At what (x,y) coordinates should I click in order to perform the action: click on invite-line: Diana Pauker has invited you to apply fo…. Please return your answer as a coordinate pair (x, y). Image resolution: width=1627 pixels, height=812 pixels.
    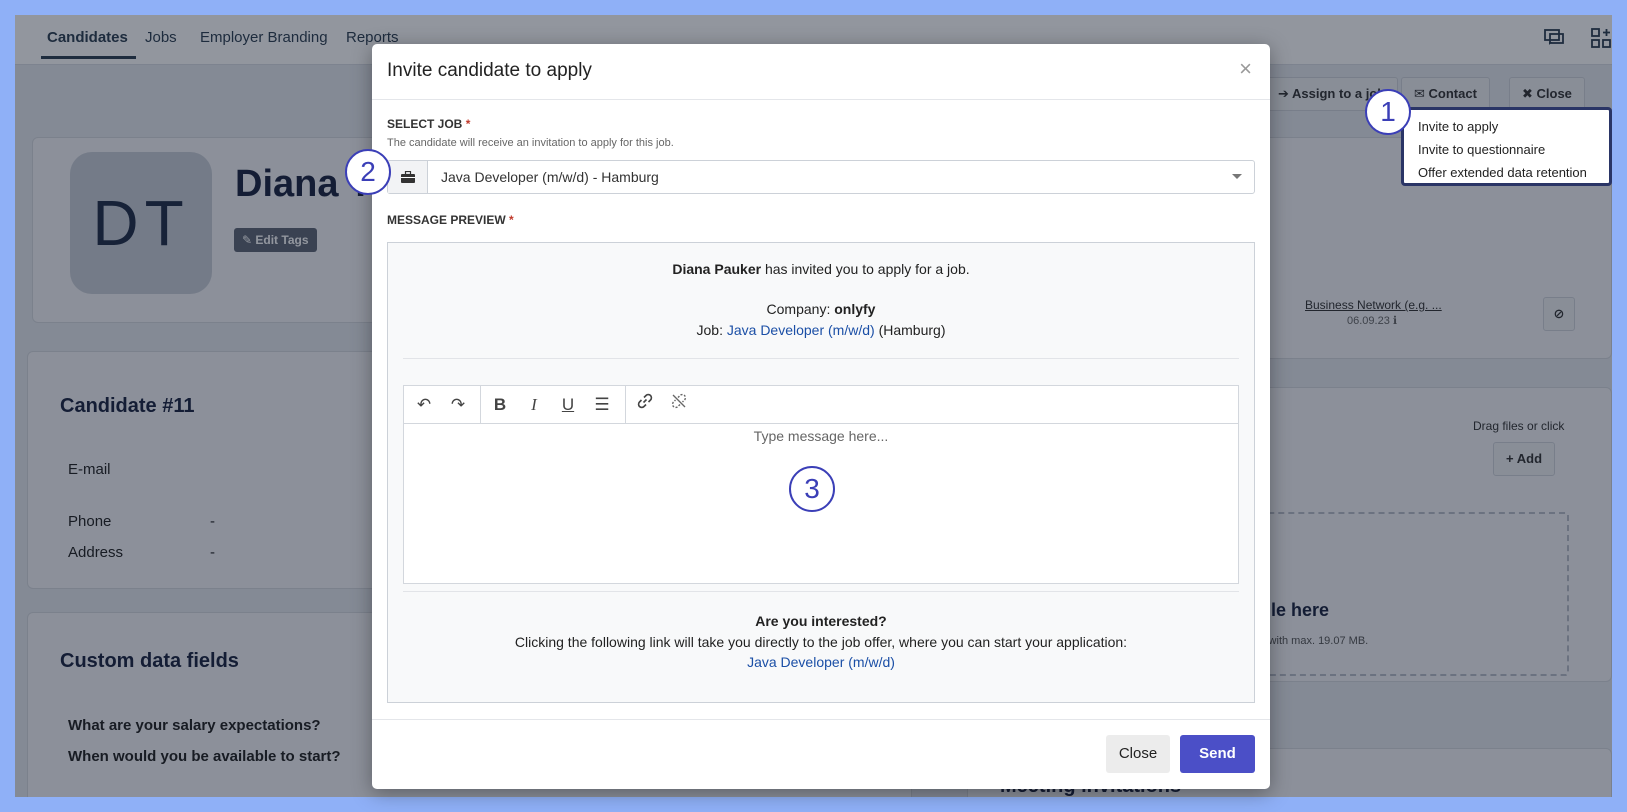
    Looking at the image, I should click on (821, 269).